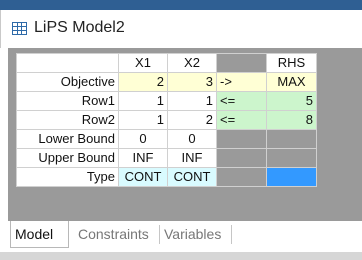  What do you see at coordinates (143, 82) in the screenshot?
I see `objective-x1-cell: 2` at bounding box center [143, 82].